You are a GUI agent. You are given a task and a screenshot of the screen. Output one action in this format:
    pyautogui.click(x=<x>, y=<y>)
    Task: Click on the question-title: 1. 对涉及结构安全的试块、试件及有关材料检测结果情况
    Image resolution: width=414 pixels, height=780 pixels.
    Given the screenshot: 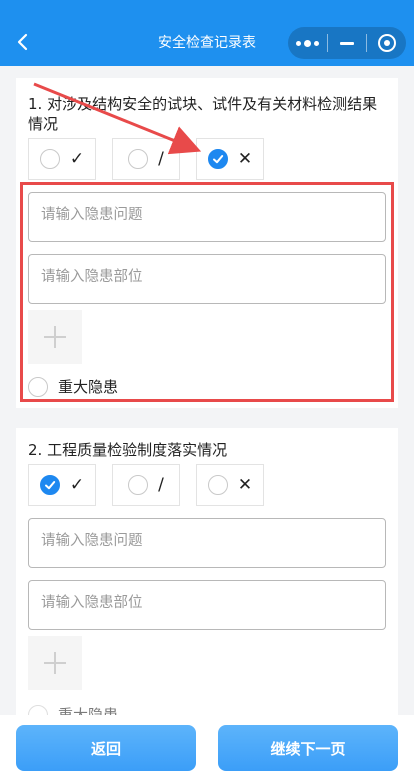 What is the action you would take?
    pyautogui.click(x=203, y=114)
    